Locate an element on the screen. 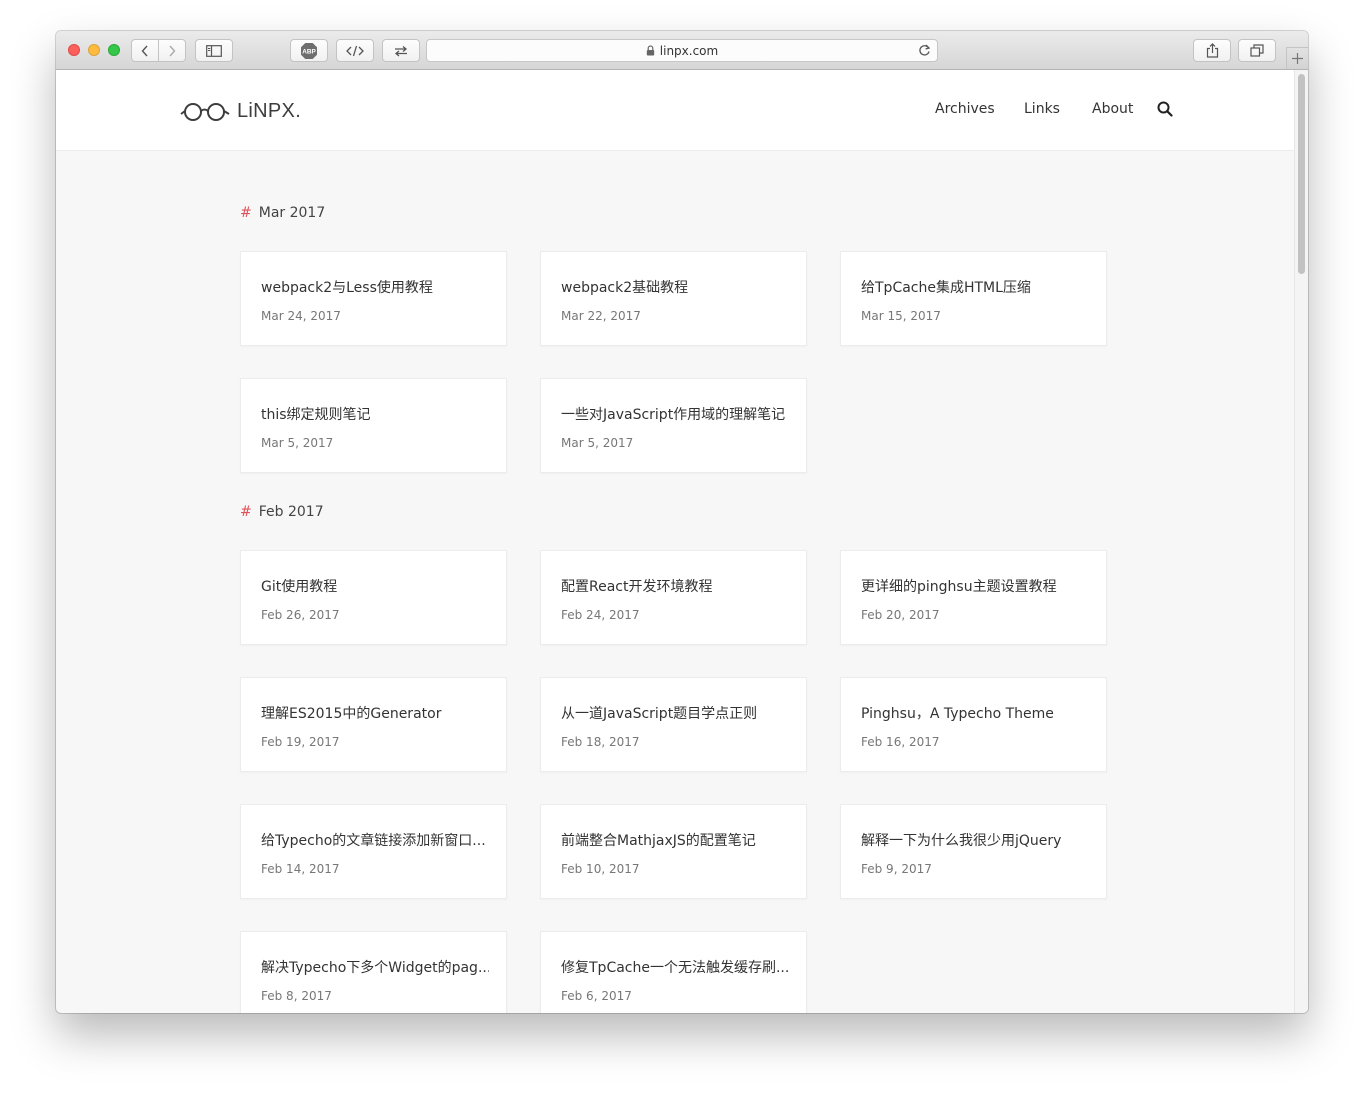  post-title: webpack2与Less使用教程 is located at coordinates (347, 288).